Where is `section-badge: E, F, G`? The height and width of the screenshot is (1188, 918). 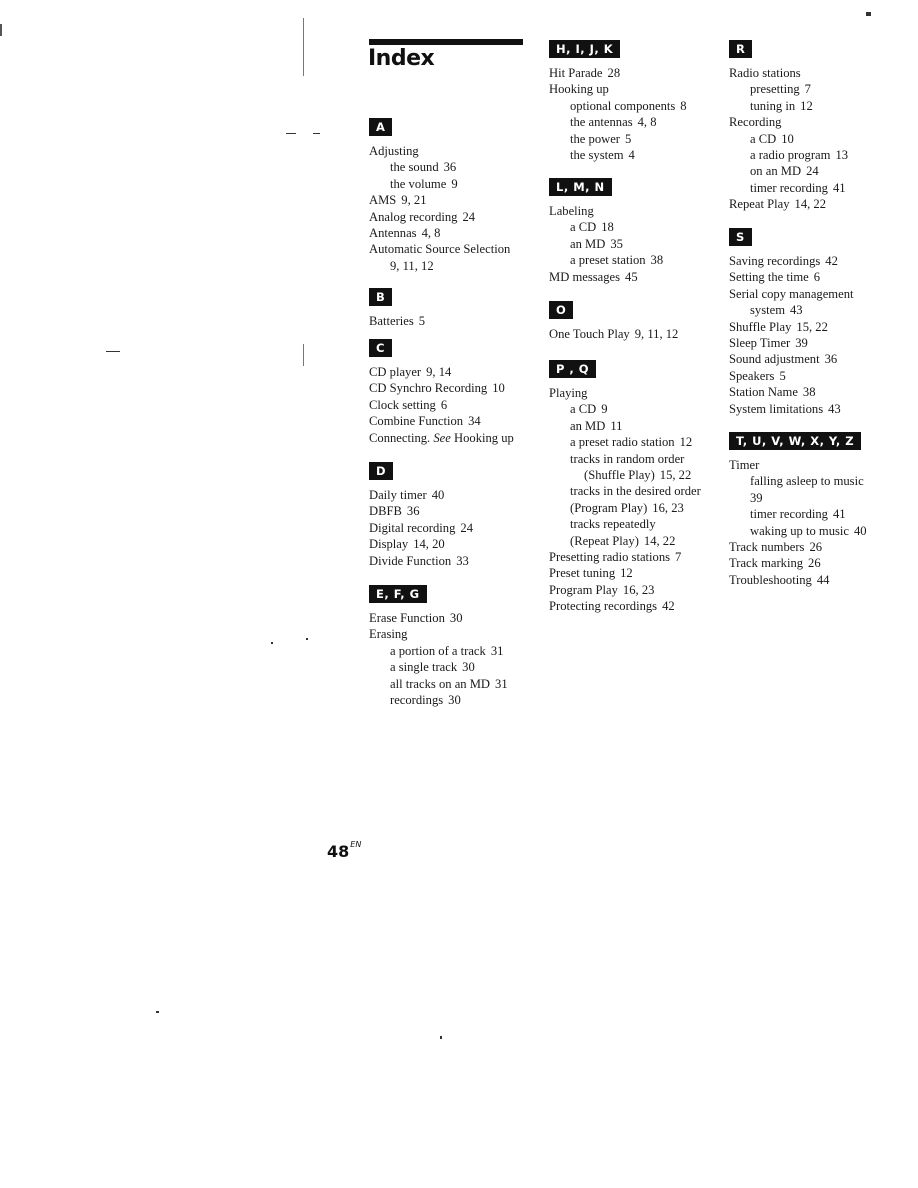
section-badge: E, F, G is located at coordinates (398, 594).